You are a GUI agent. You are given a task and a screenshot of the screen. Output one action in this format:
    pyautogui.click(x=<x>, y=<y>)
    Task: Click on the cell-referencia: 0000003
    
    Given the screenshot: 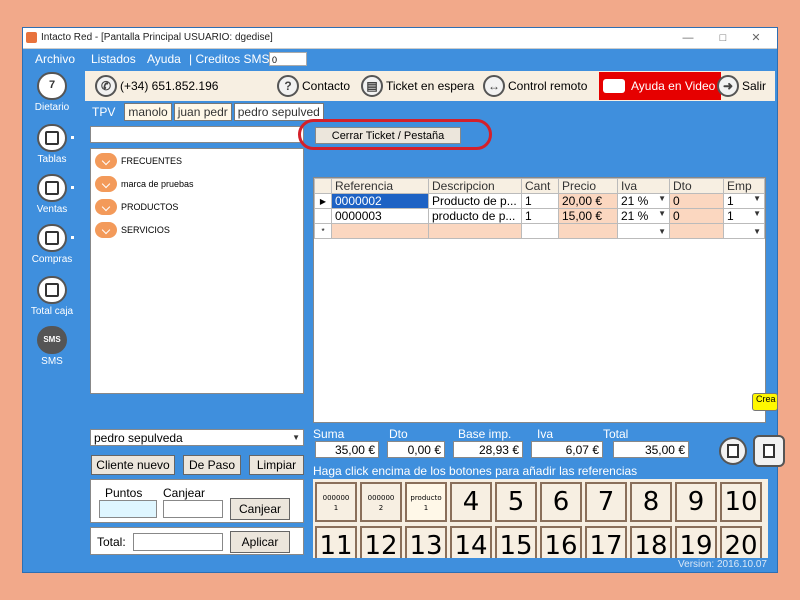 What is the action you would take?
    pyautogui.click(x=380, y=216)
    